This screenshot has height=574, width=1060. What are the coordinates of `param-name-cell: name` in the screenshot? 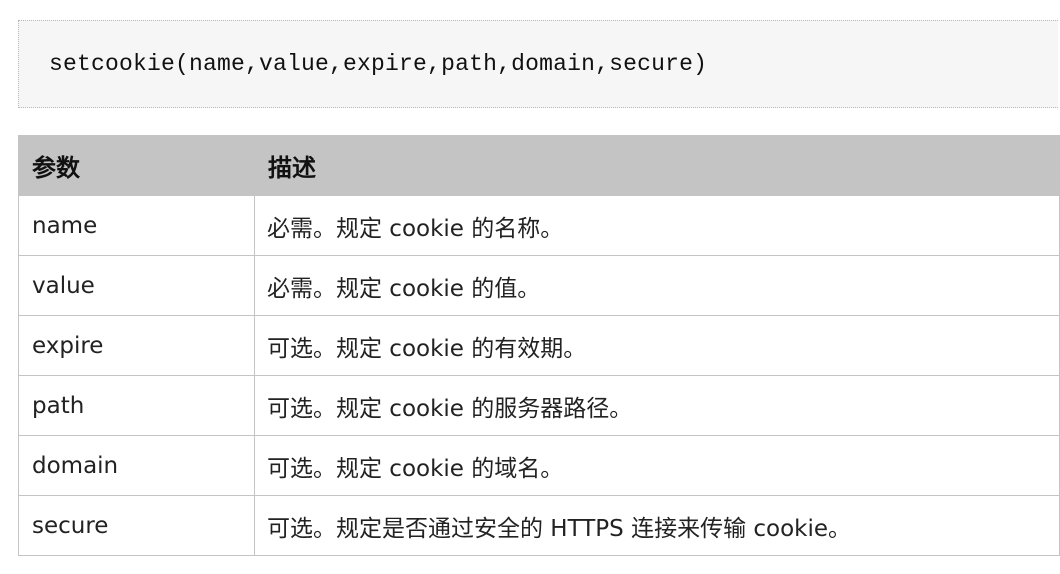 It's located at (136, 225).